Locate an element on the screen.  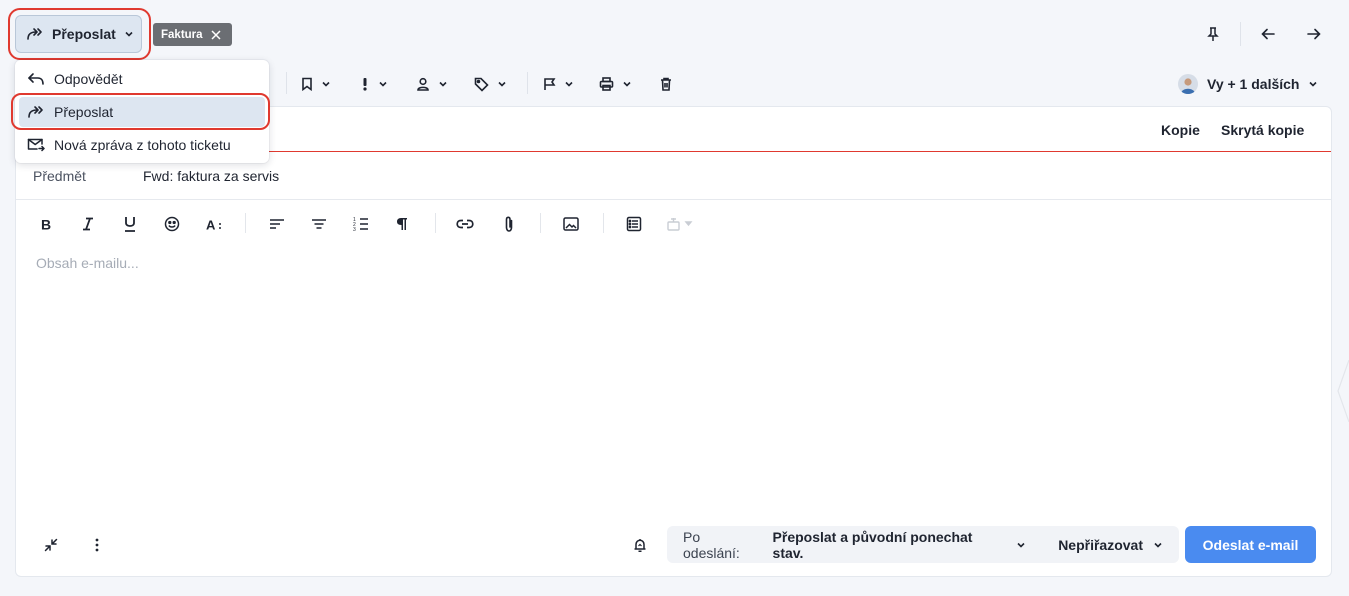
collapse-icon is located at coordinates (51, 545).